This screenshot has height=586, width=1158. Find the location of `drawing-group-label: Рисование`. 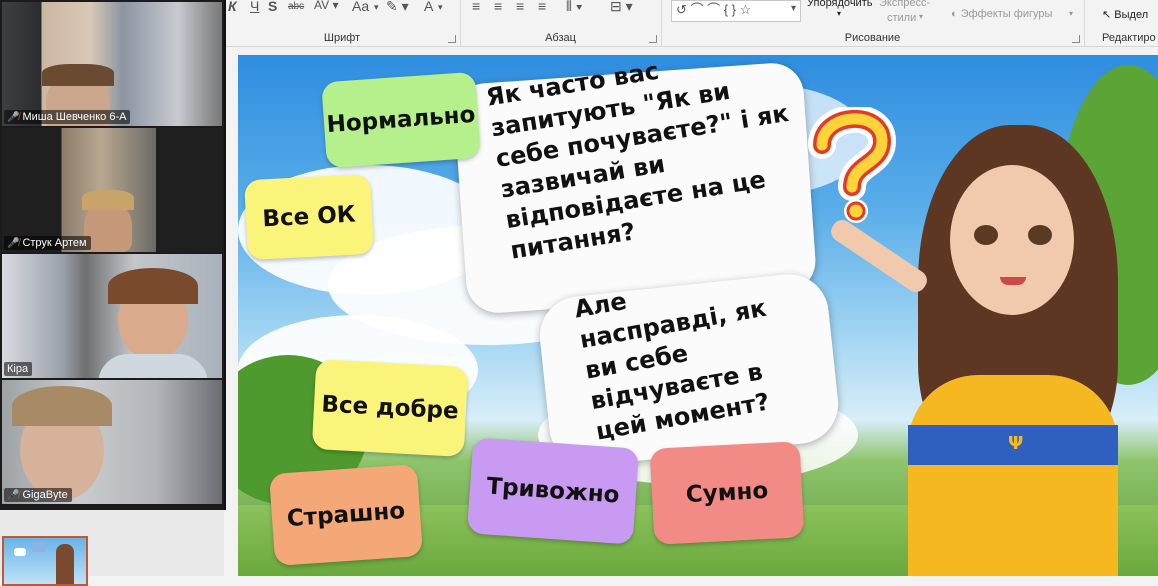

drawing-group-label: Рисование is located at coordinates (872, 38).